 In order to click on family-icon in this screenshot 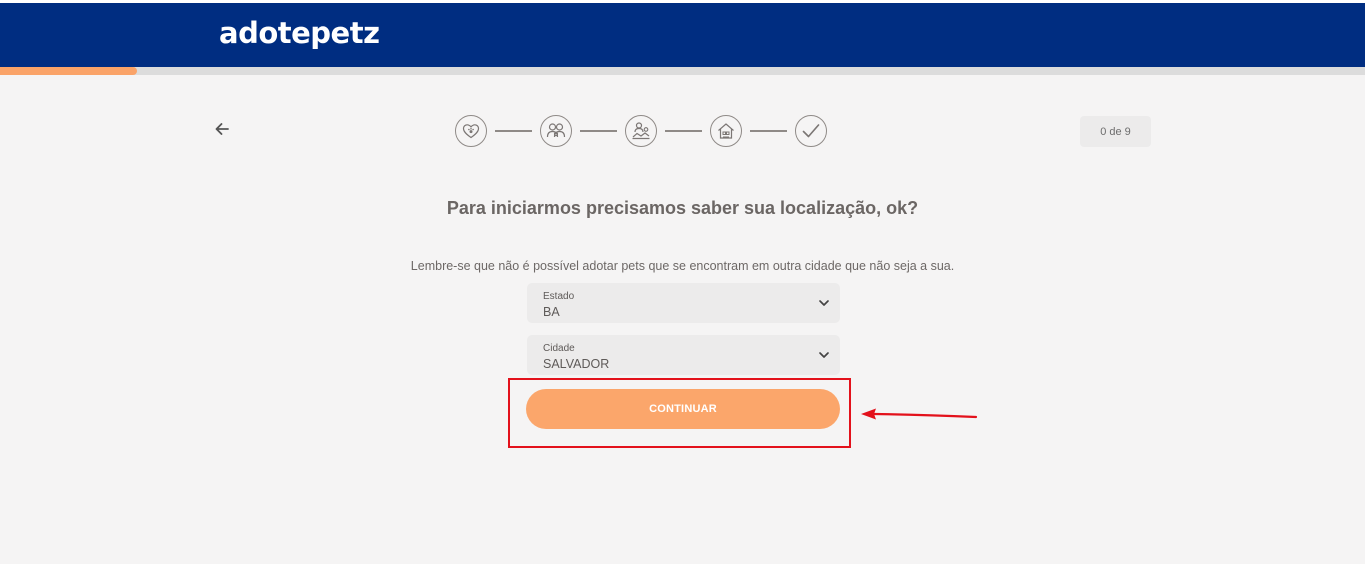, I will do `click(556, 130)`.